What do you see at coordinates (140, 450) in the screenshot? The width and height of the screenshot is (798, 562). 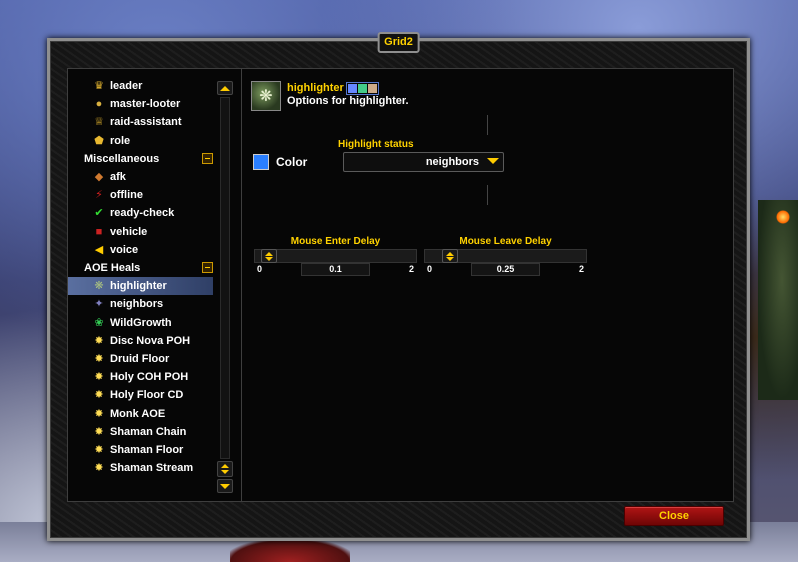 I see `tree-item: ✸ Shaman Floor` at bounding box center [140, 450].